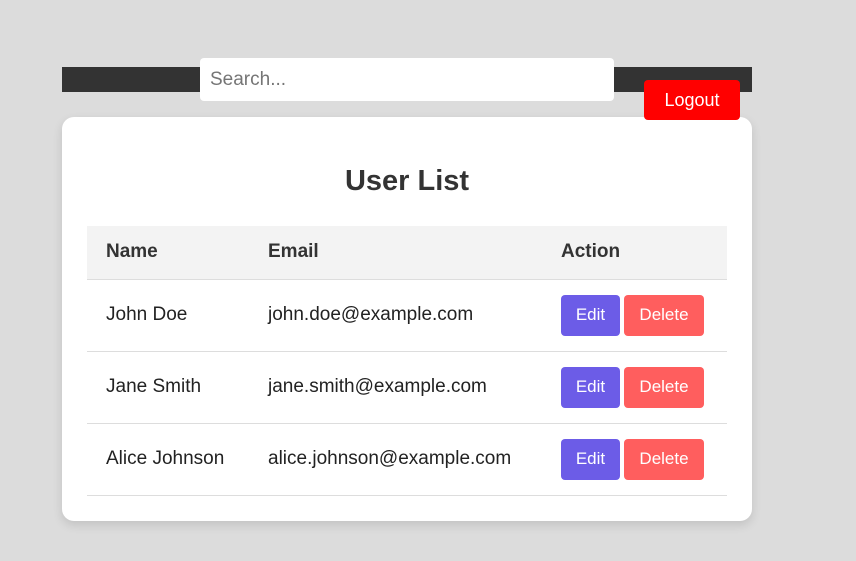 Image resolution: width=856 pixels, height=561 pixels. Describe the element at coordinates (395, 315) in the screenshot. I see `user-email-cell: john.doe@example.com` at that location.